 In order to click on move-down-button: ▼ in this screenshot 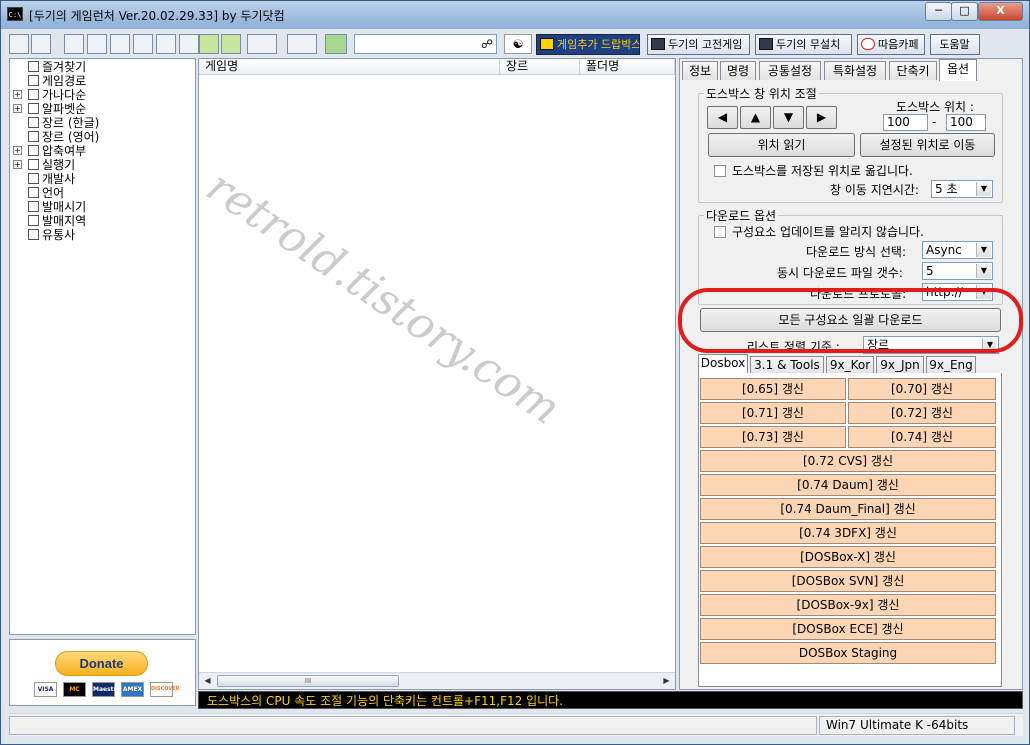, I will do `click(788, 117)`.